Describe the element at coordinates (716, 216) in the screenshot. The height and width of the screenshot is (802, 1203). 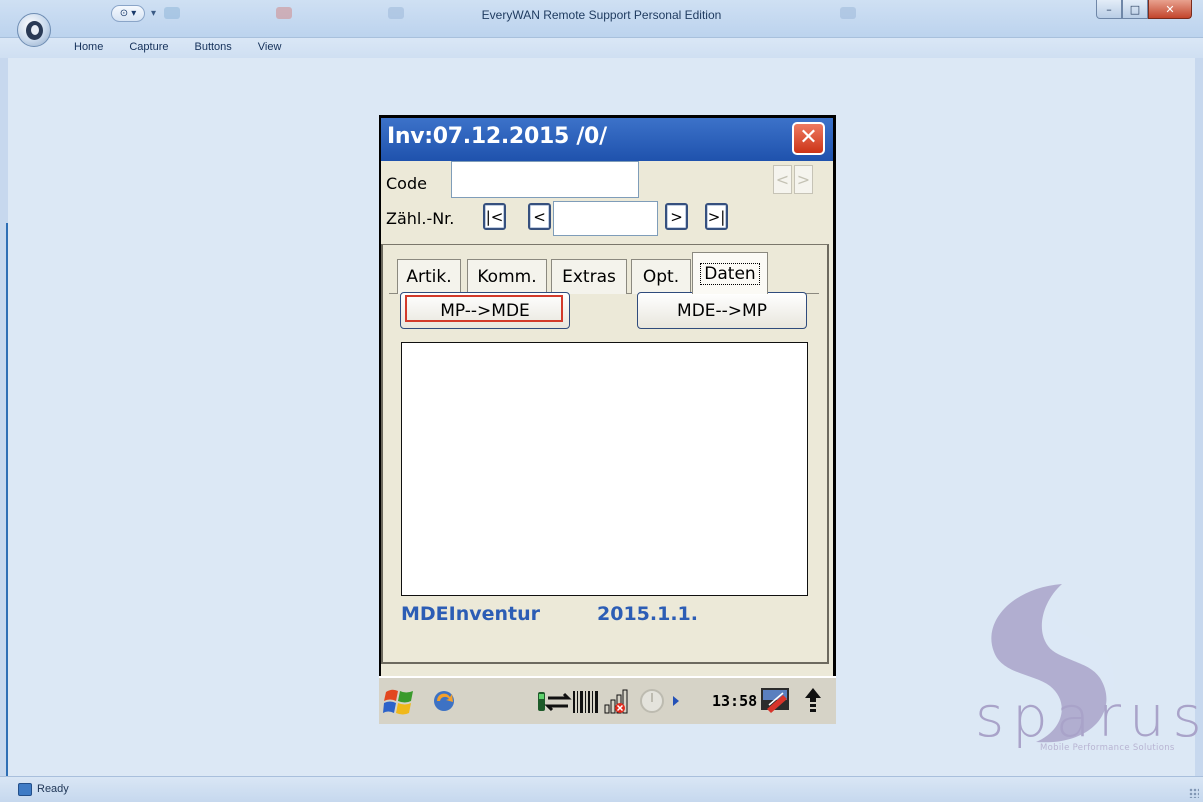
I see `last-record-button: >|` at that location.